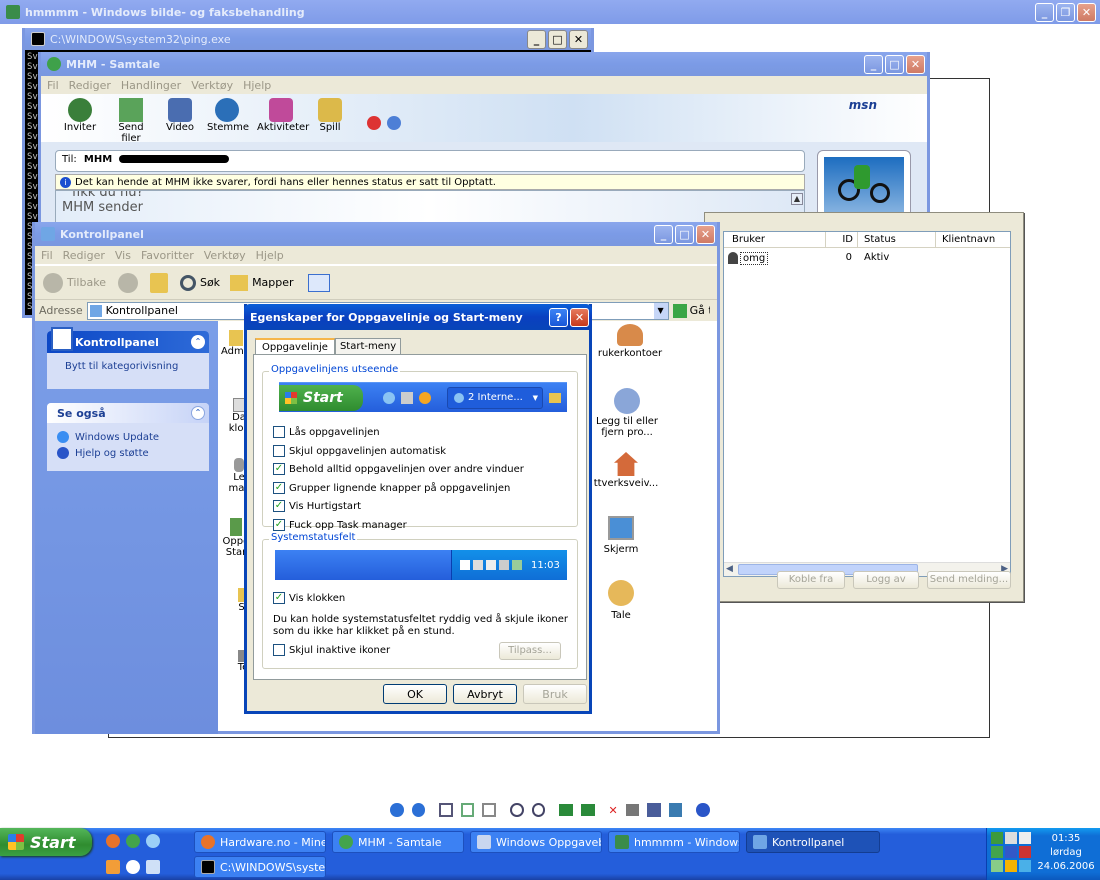  I want to click on tab-start-menu: Start-meny, so click(368, 346).